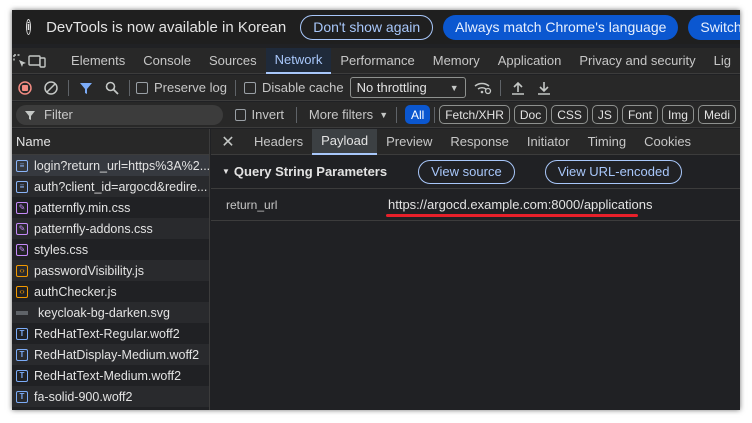 This screenshot has height=423, width=752. What do you see at coordinates (278, 142) in the screenshot?
I see `tab-headers: Headers` at bounding box center [278, 142].